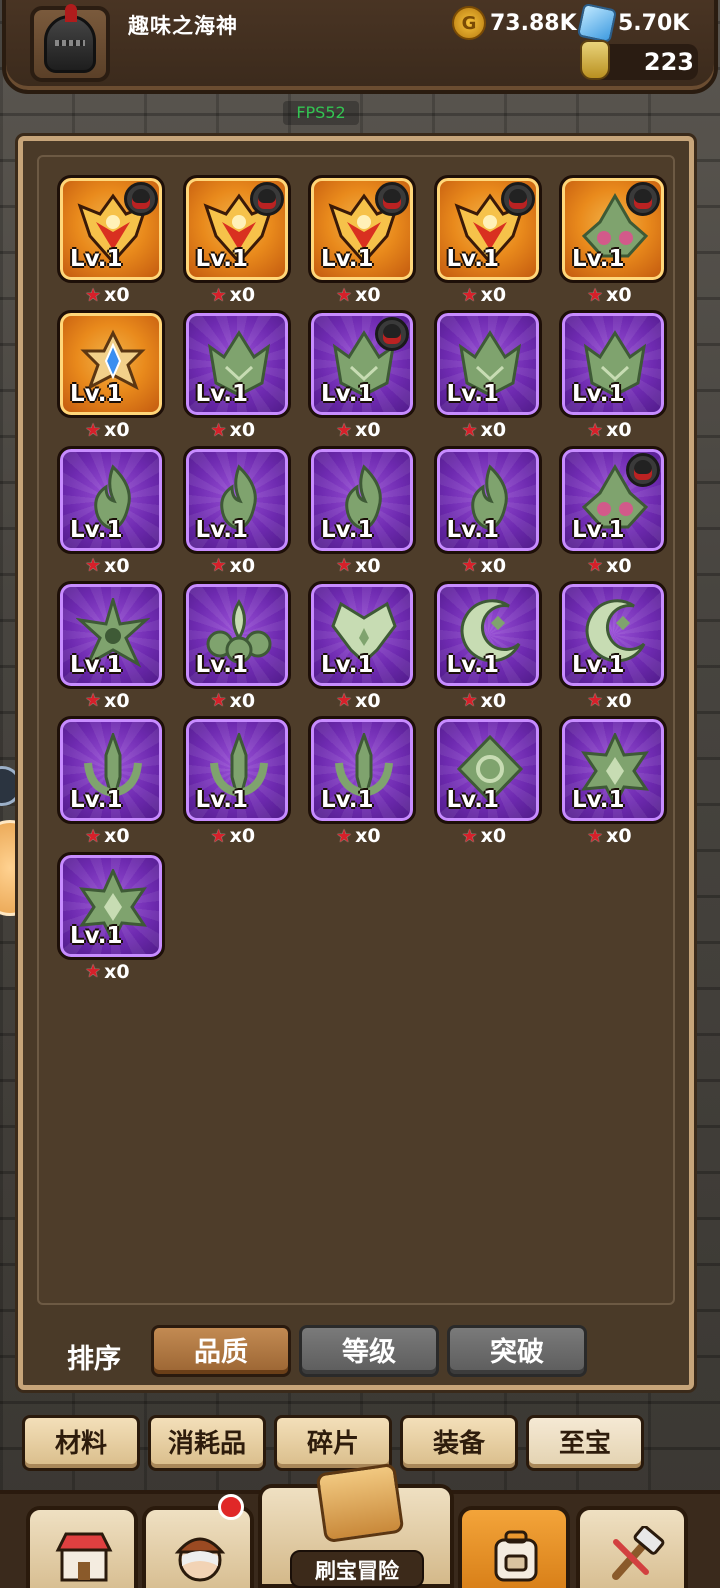 Image resolution: width=720 pixels, height=1588 pixels. I want to click on tab-fragments: 碎片, so click(333, 1443).